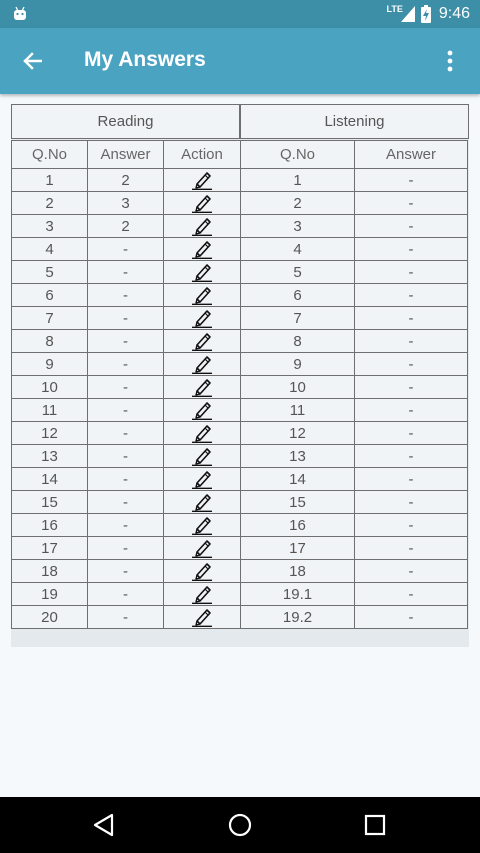  I want to click on listening-qno-cell: 7, so click(297, 318).